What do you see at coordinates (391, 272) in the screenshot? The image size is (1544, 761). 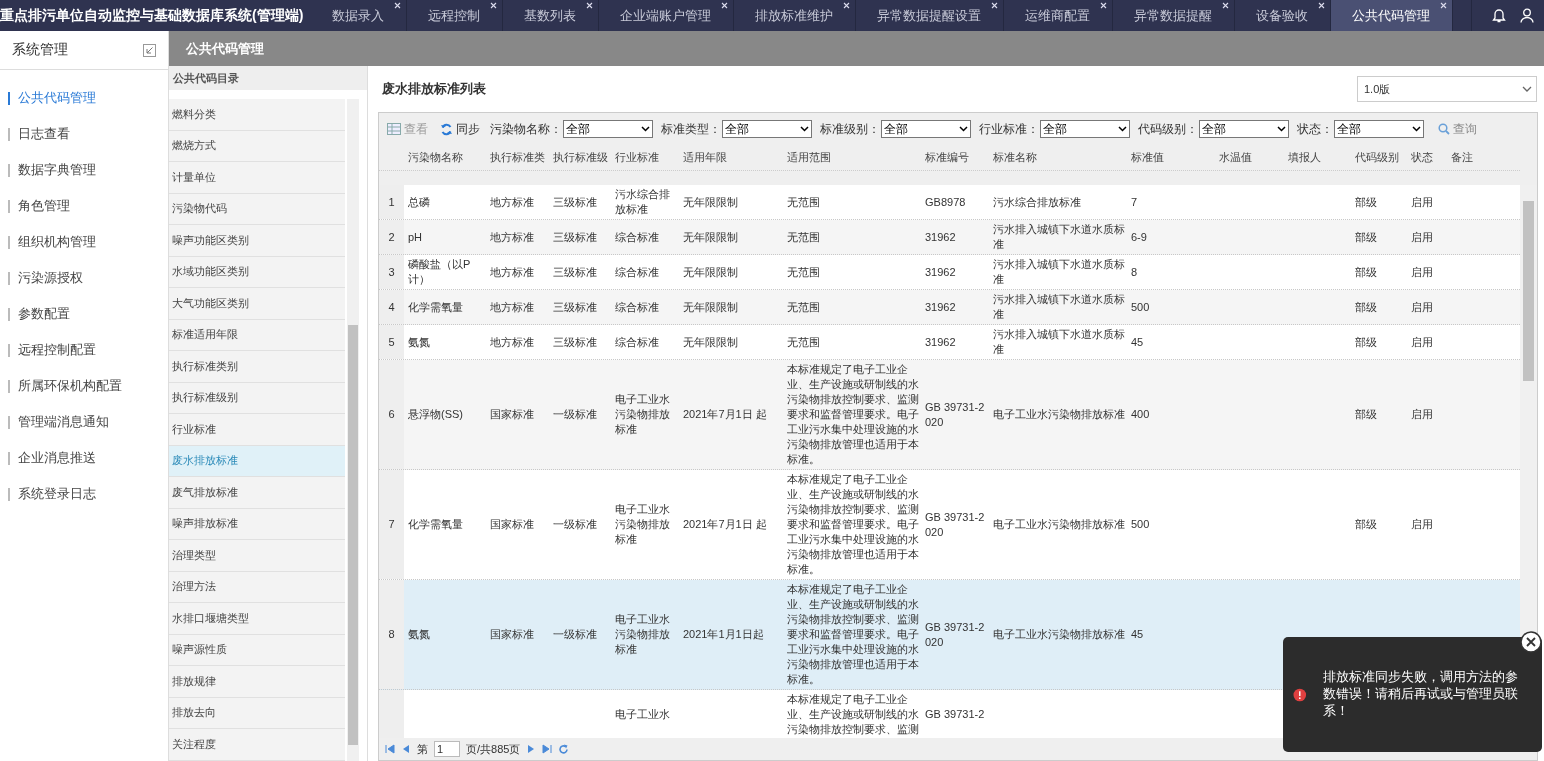 I see `row-number: 3` at bounding box center [391, 272].